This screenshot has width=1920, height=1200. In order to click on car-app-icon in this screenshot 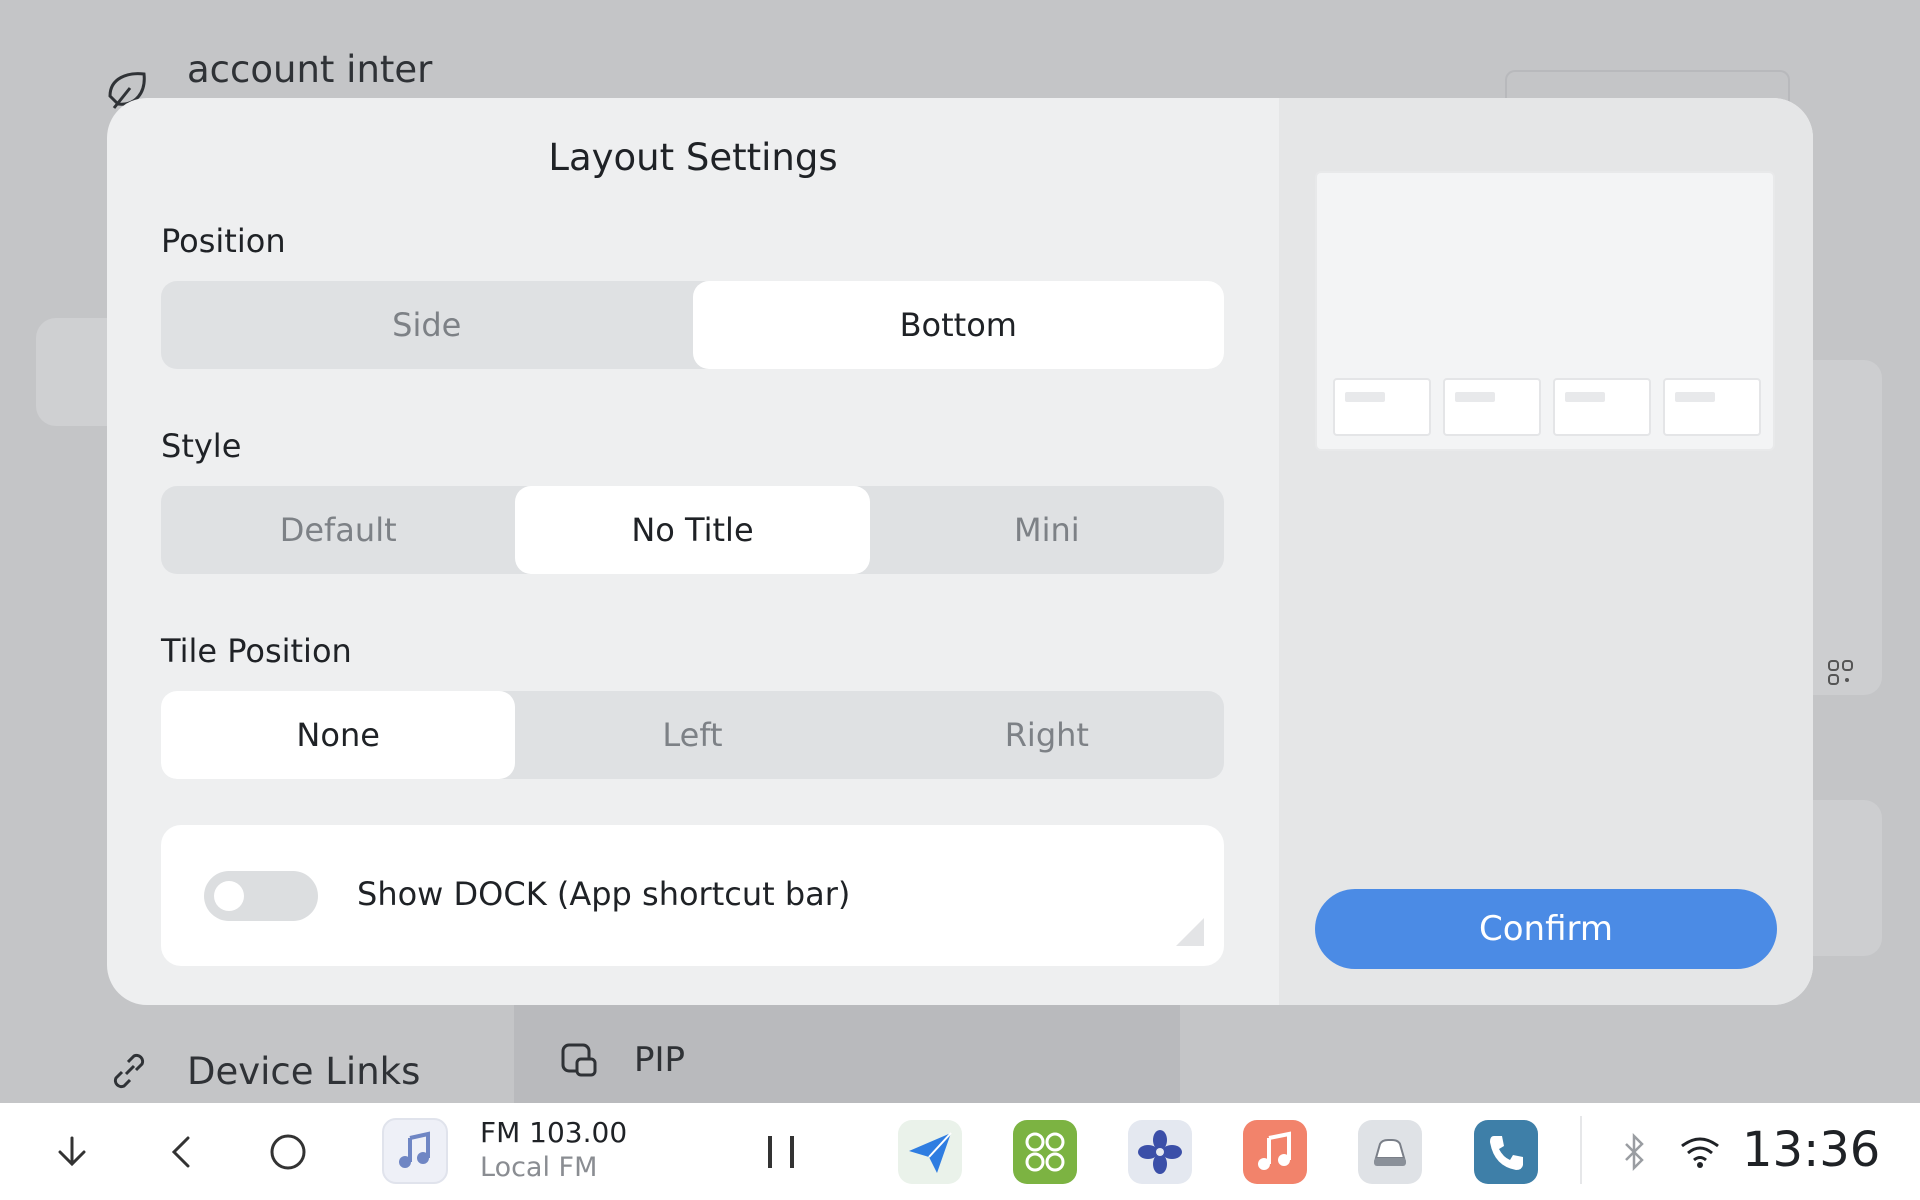, I will do `click(1390, 1152)`.